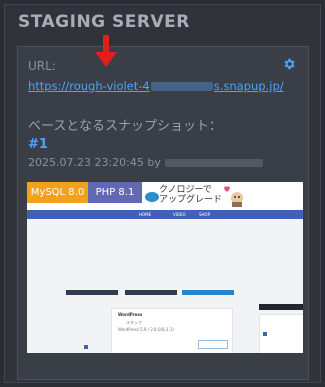  What do you see at coordinates (130, 314) in the screenshot?
I see `widget-title: WordPress` at bounding box center [130, 314].